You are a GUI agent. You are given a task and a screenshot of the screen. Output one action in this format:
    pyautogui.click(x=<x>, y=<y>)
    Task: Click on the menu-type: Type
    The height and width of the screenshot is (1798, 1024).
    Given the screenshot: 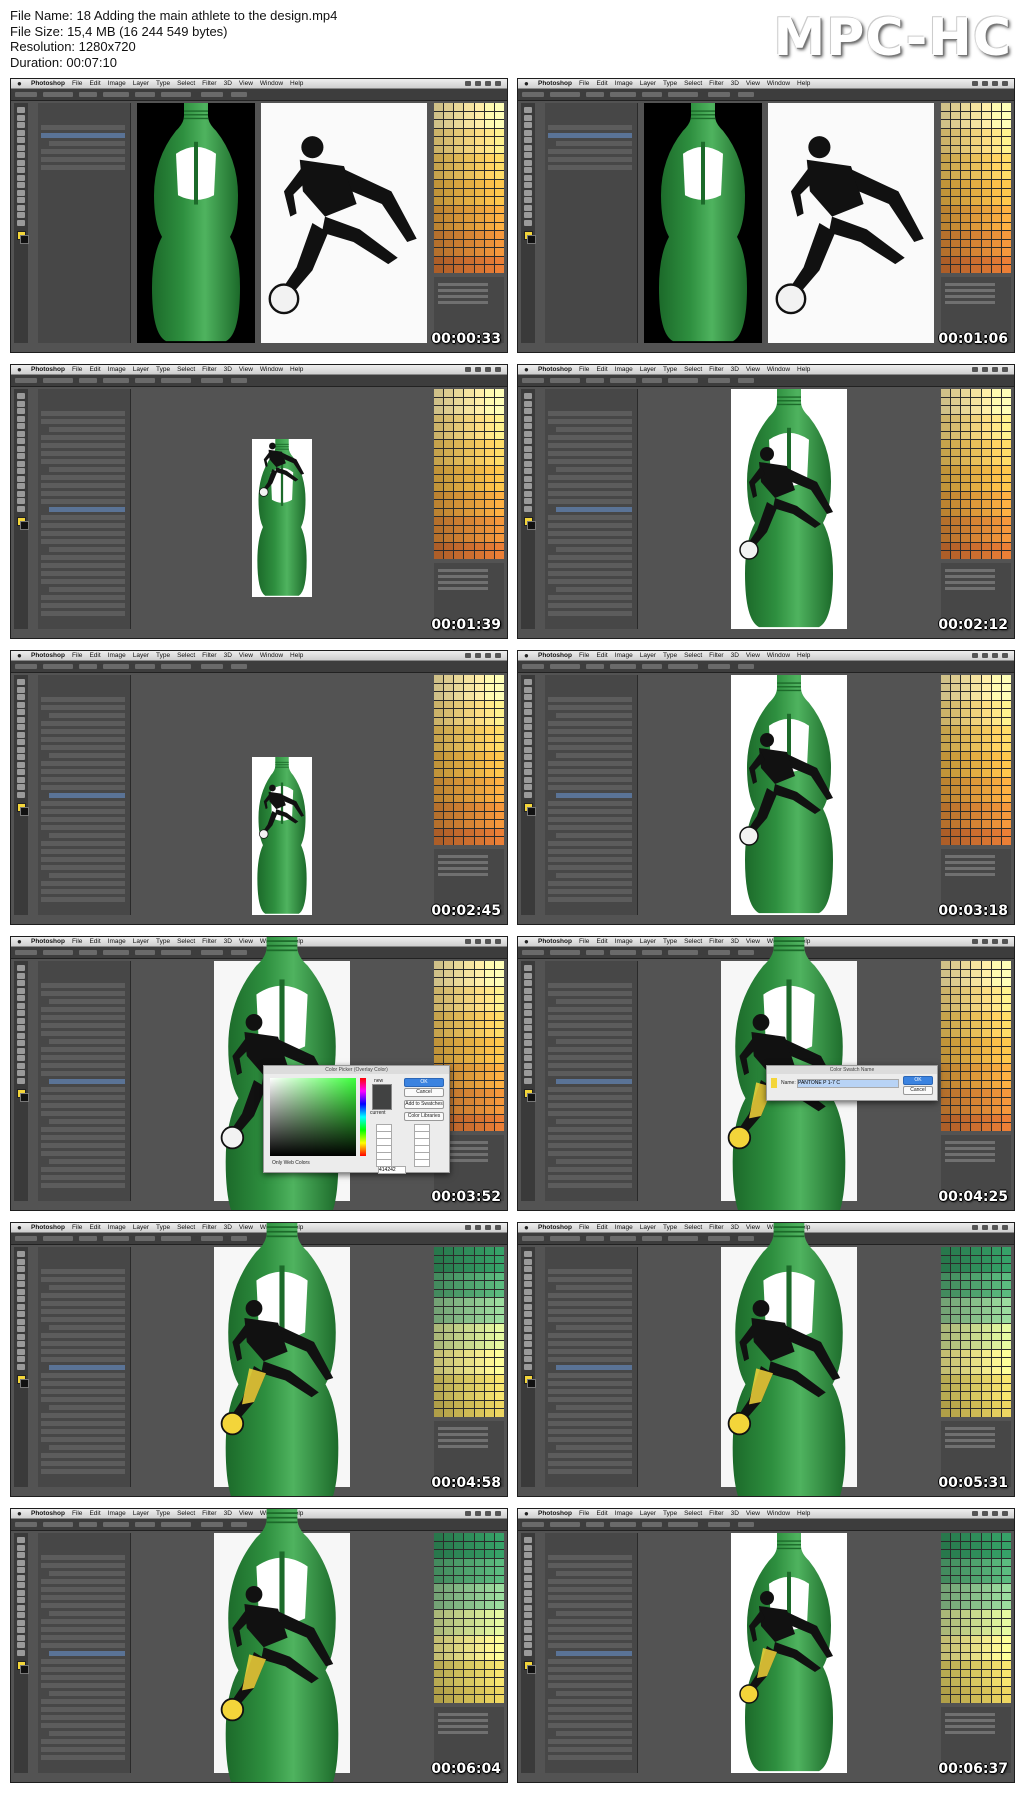 What is the action you would take?
    pyautogui.click(x=670, y=83)
    